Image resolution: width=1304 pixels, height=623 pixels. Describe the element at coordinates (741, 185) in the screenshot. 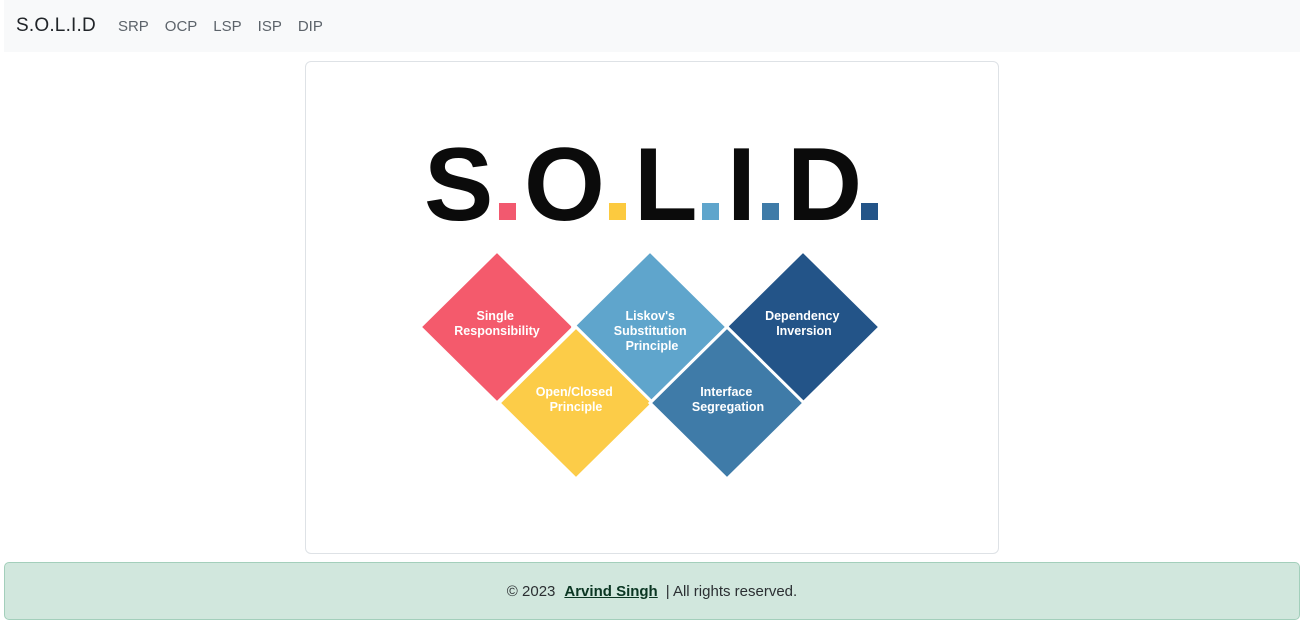

I see `logo-letter-i: I` at that location.